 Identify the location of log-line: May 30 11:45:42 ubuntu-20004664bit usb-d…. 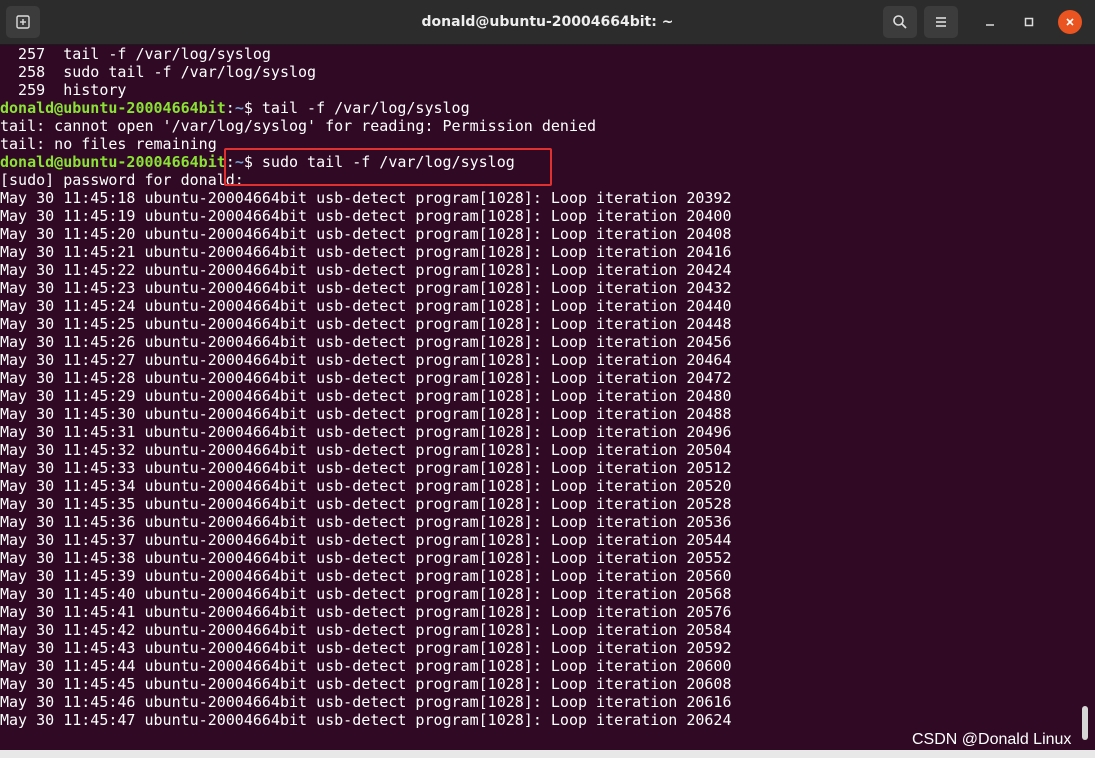
(366, 630).